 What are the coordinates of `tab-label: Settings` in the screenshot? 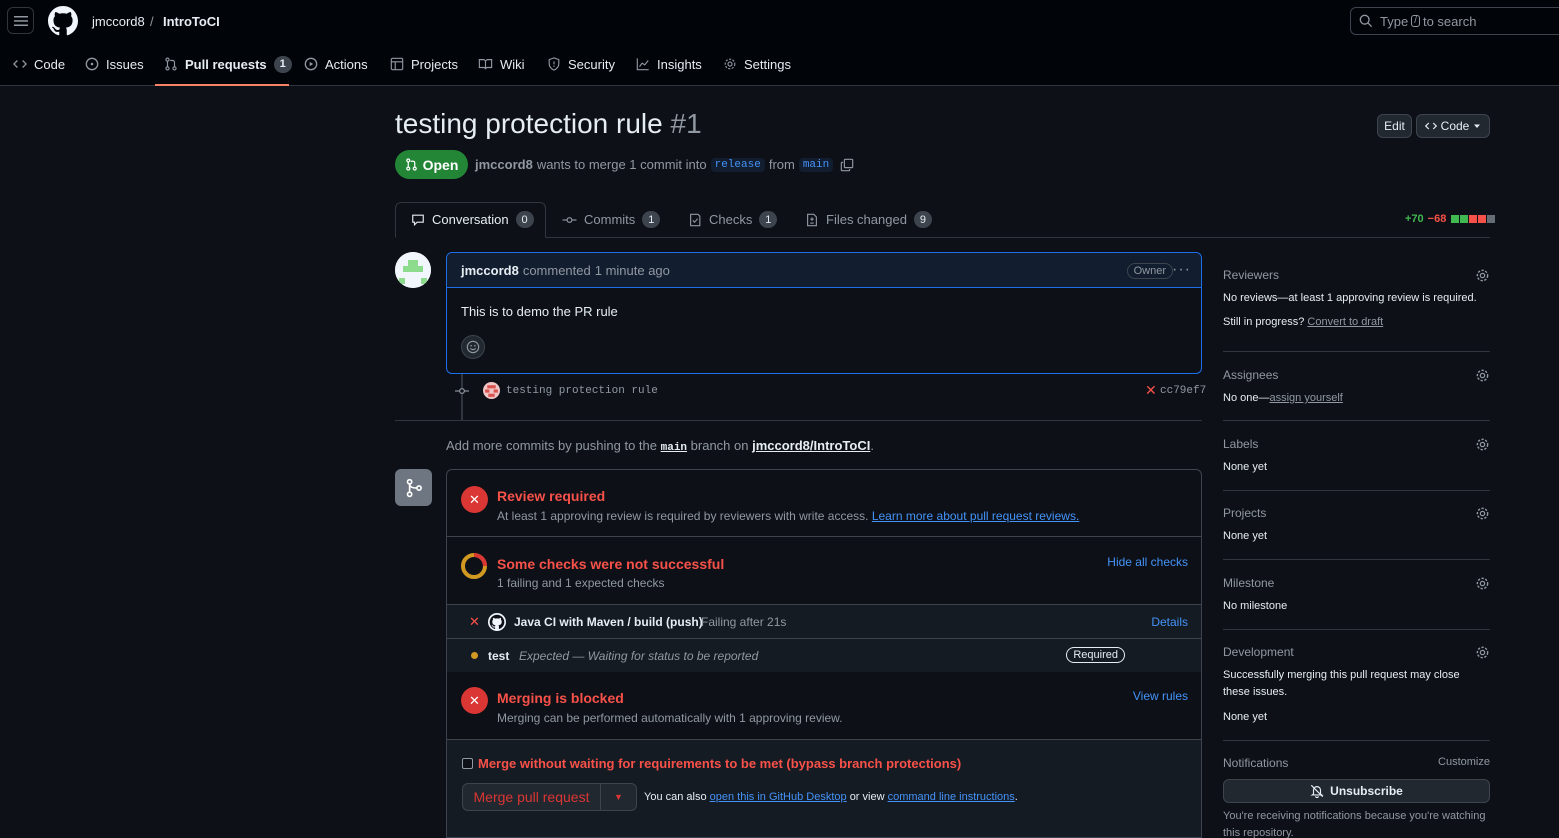 It's located at (767, 64).